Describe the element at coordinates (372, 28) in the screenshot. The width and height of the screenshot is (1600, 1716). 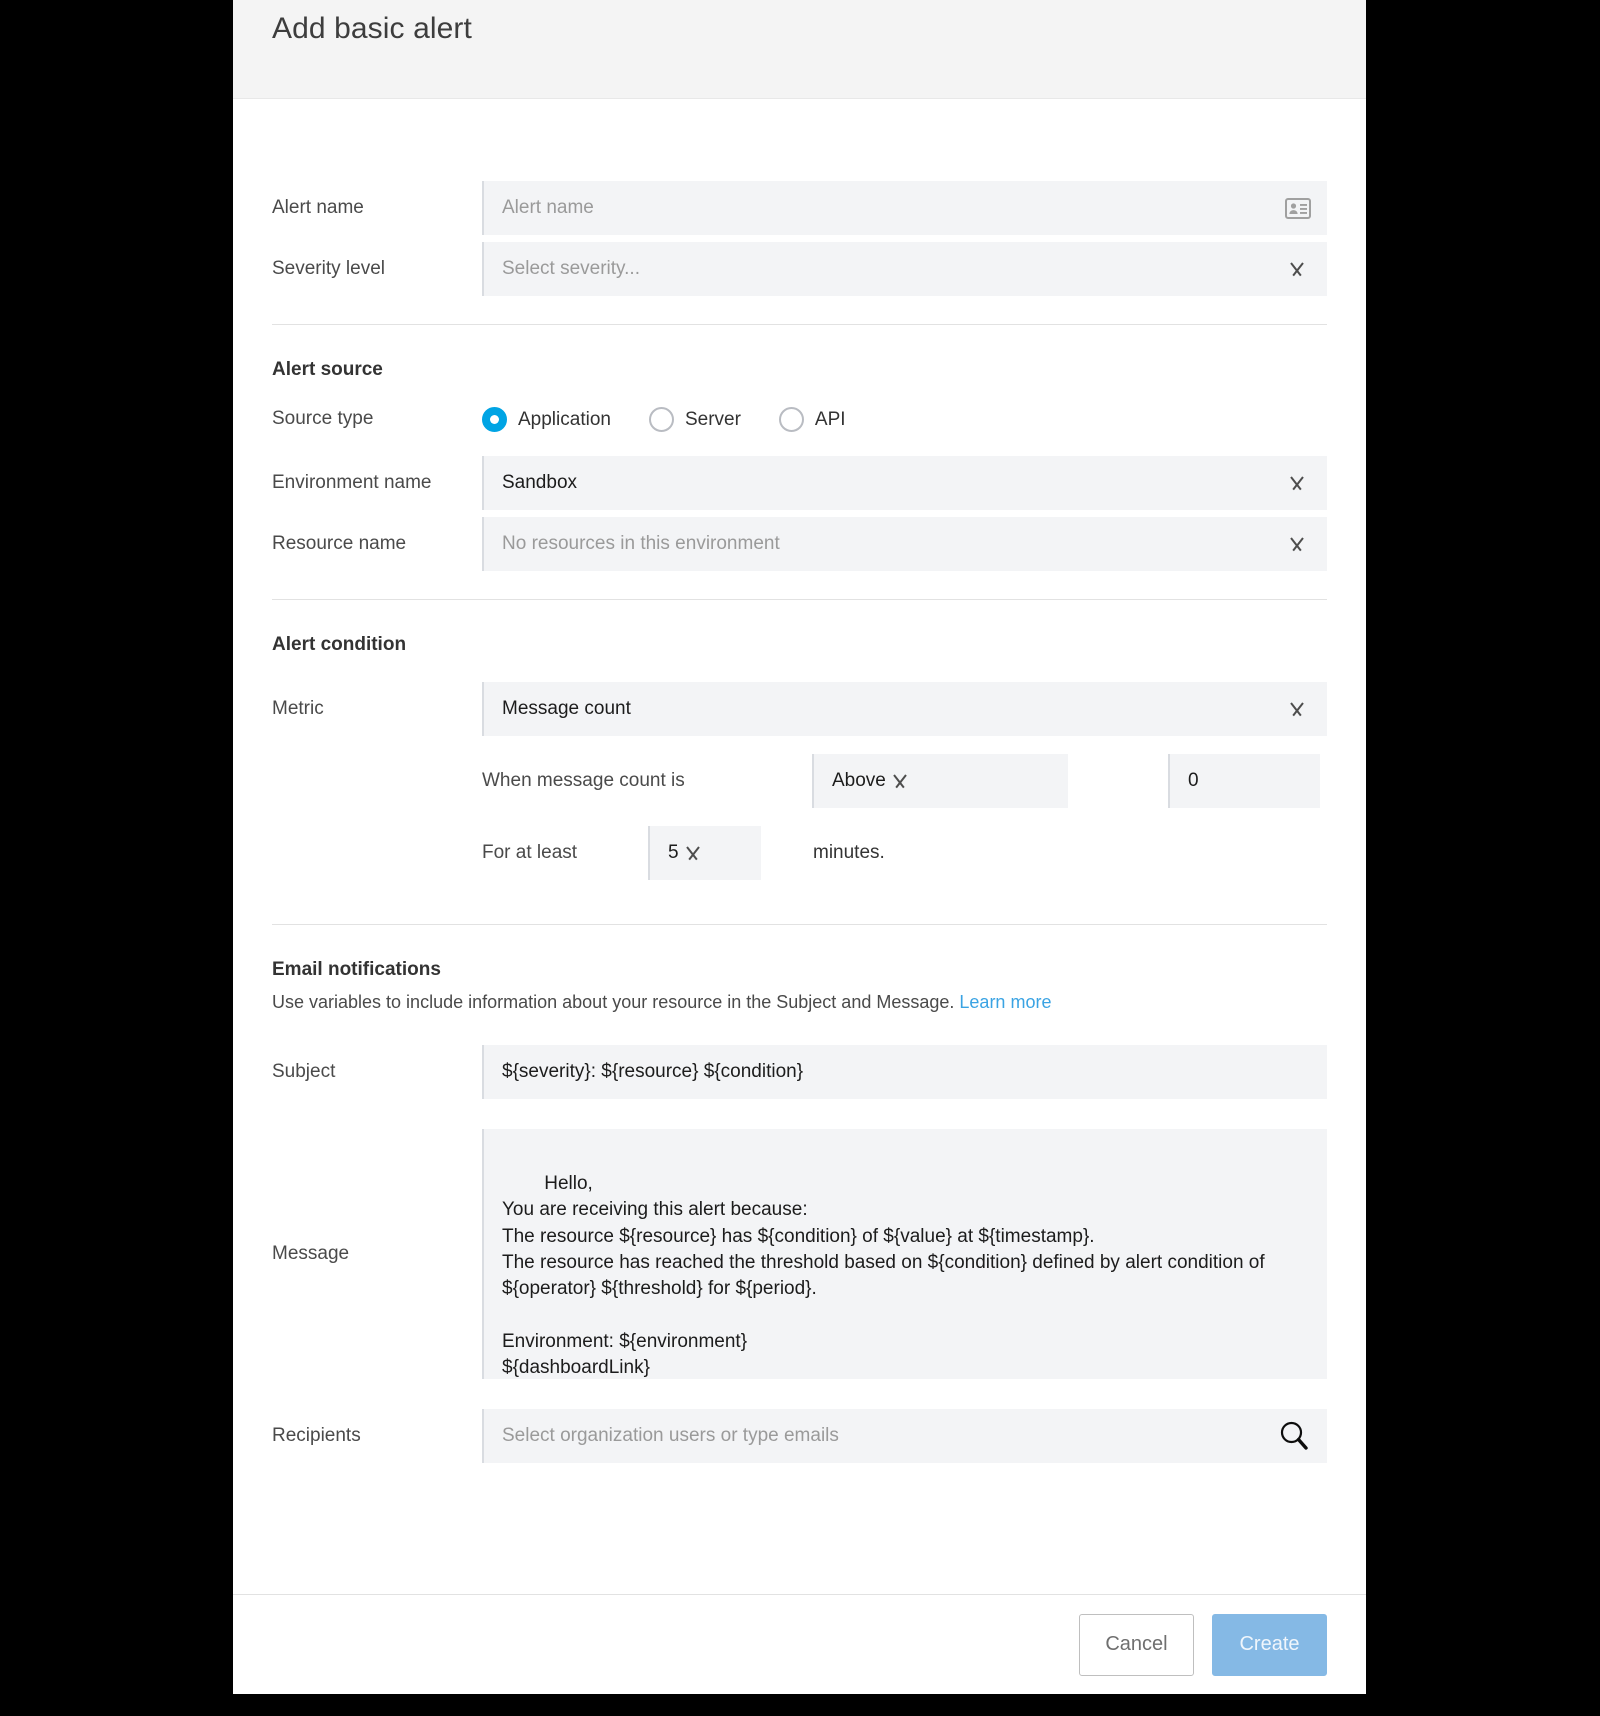
I see `dialog-title: Add basic alert` at that location.